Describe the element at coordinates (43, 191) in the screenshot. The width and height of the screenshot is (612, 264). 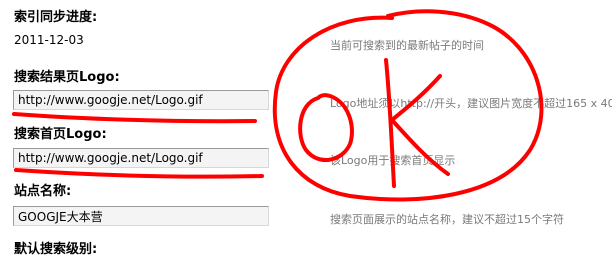
I see `site-name-label: 站点名称:` at that location.